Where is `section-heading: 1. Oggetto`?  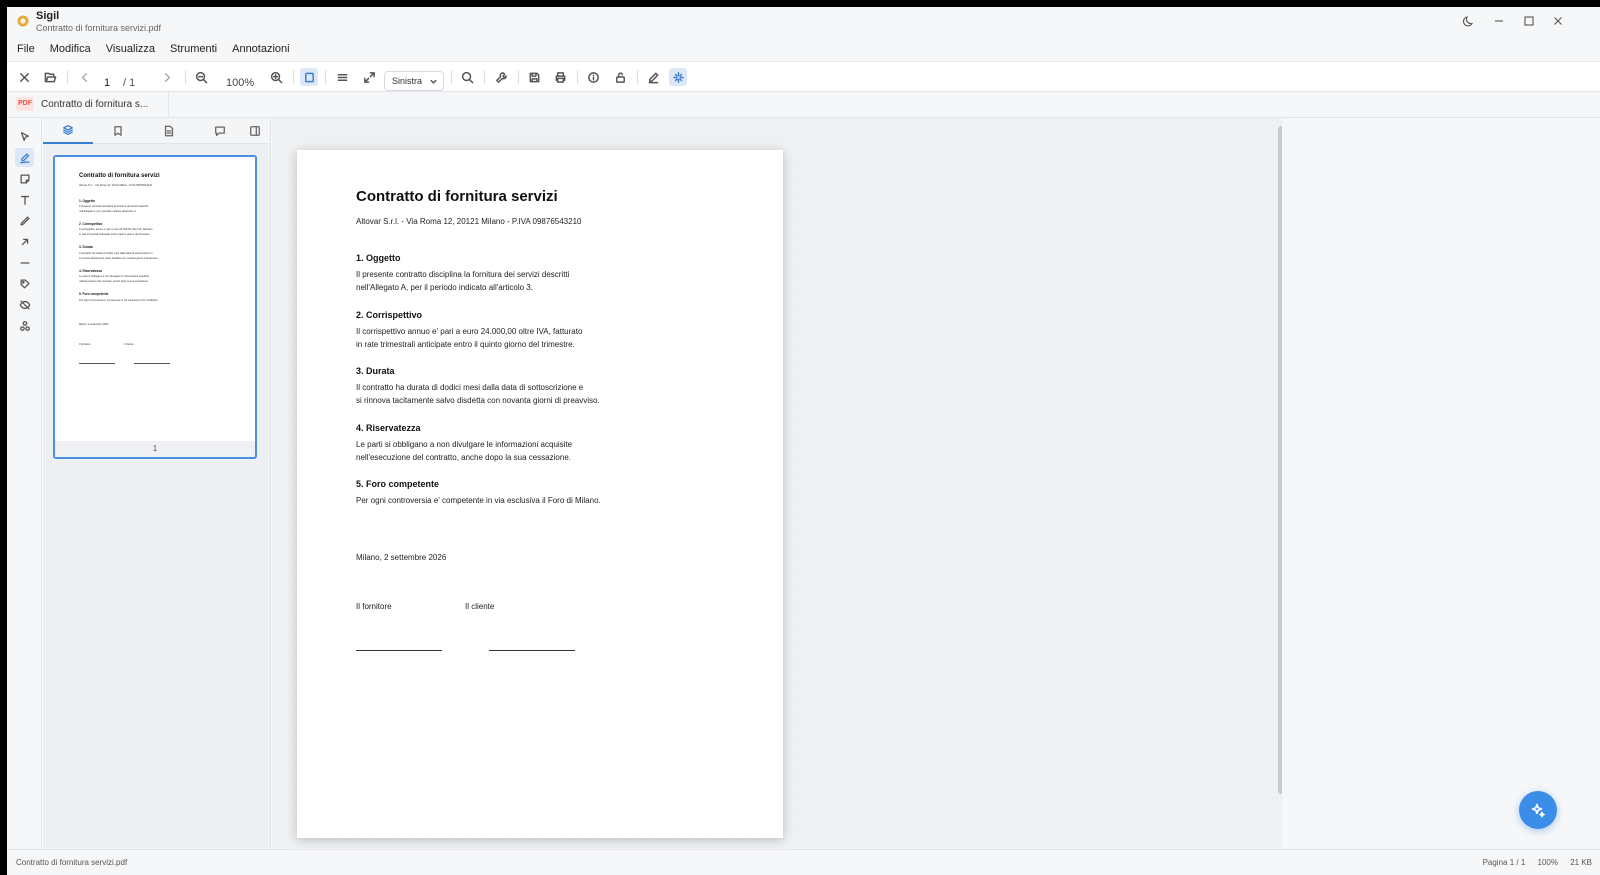
section-heading: 1. Oggetto is located at coordinates (378, 258).